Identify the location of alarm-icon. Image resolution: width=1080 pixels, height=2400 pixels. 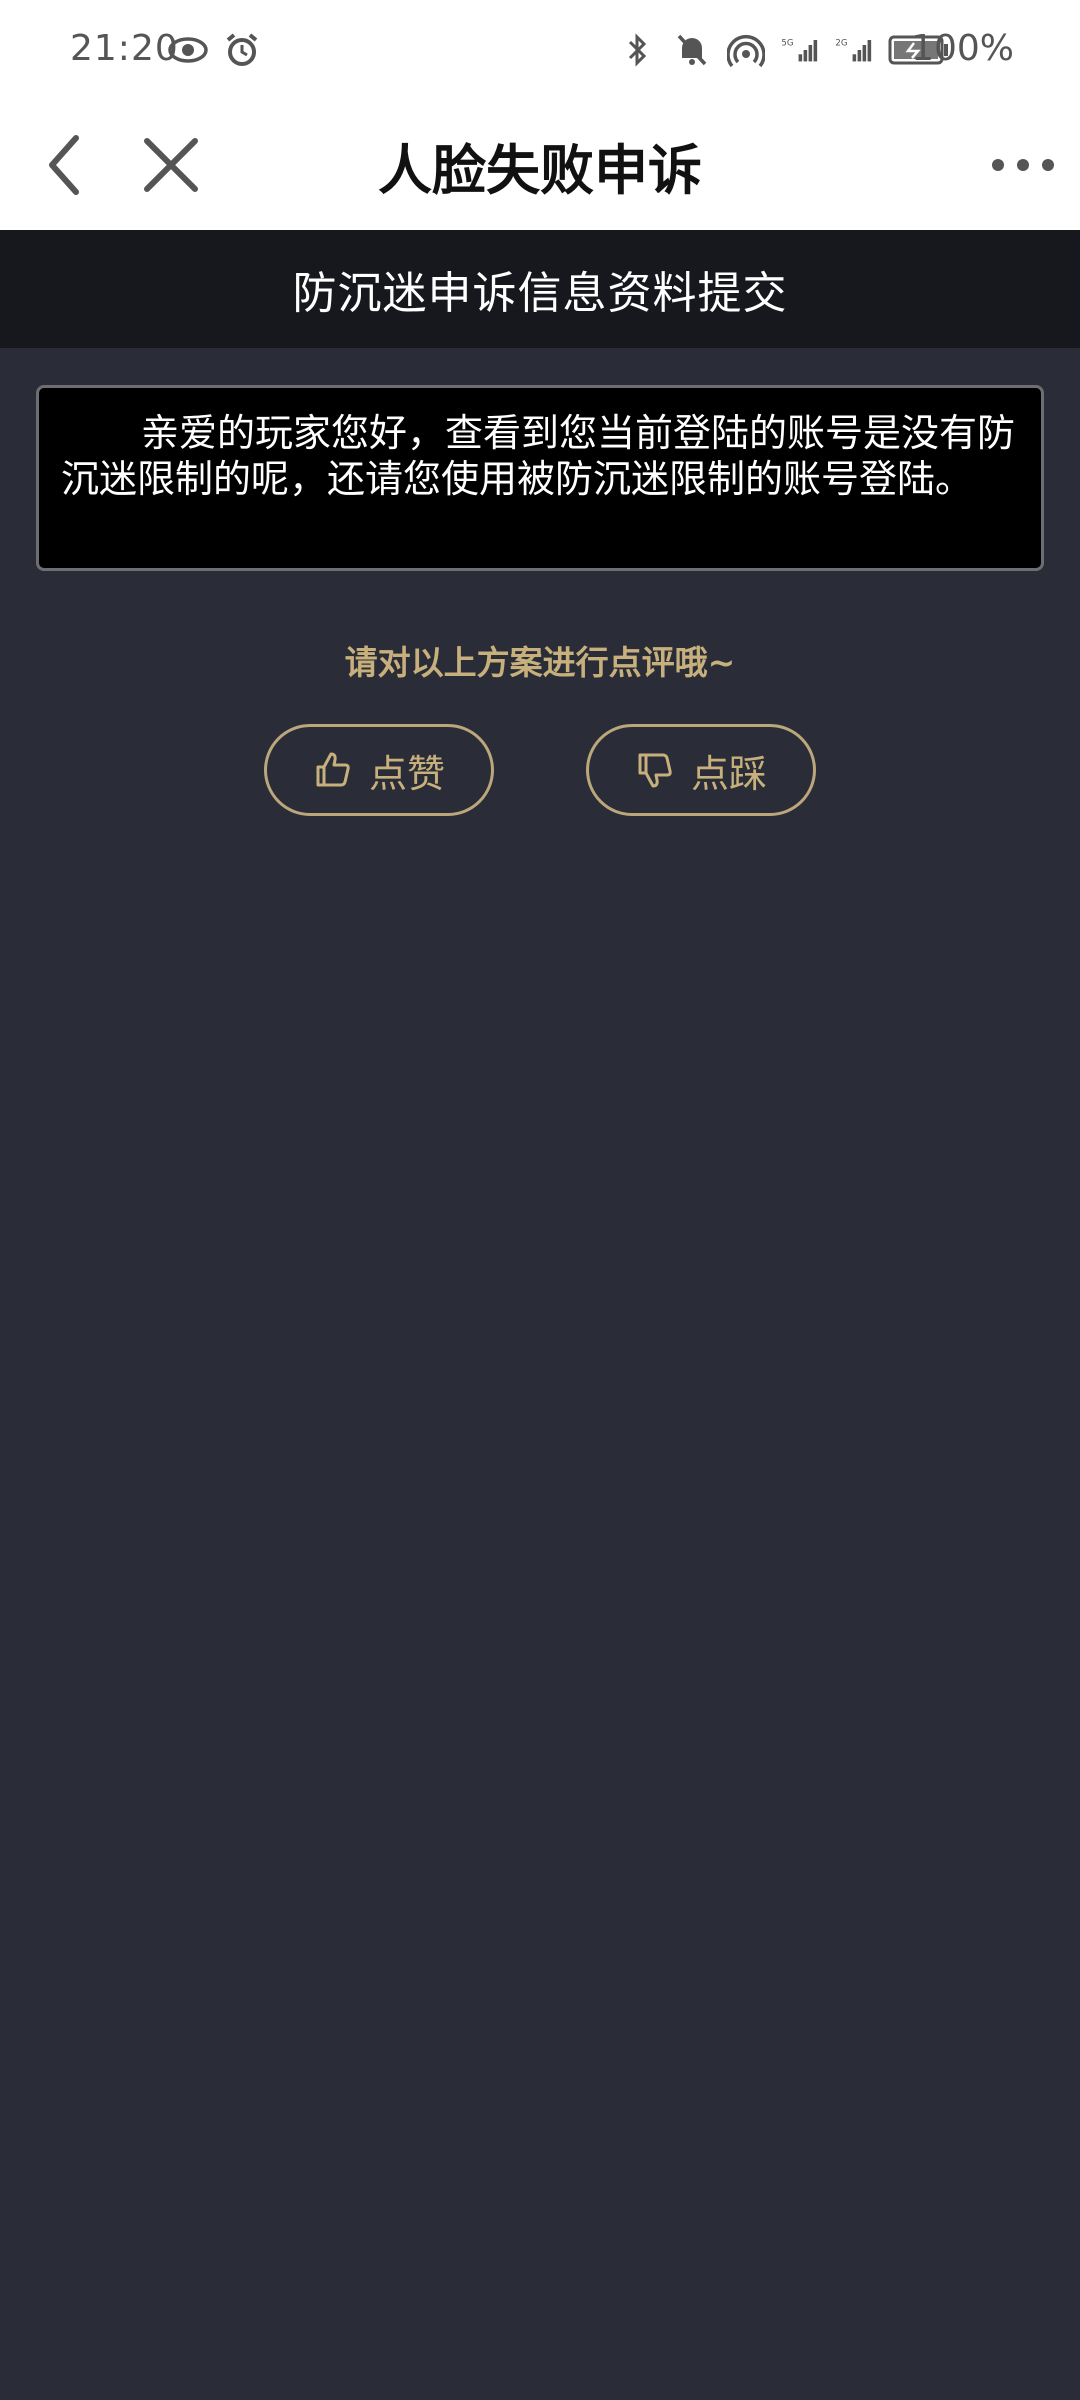
(242, 50).